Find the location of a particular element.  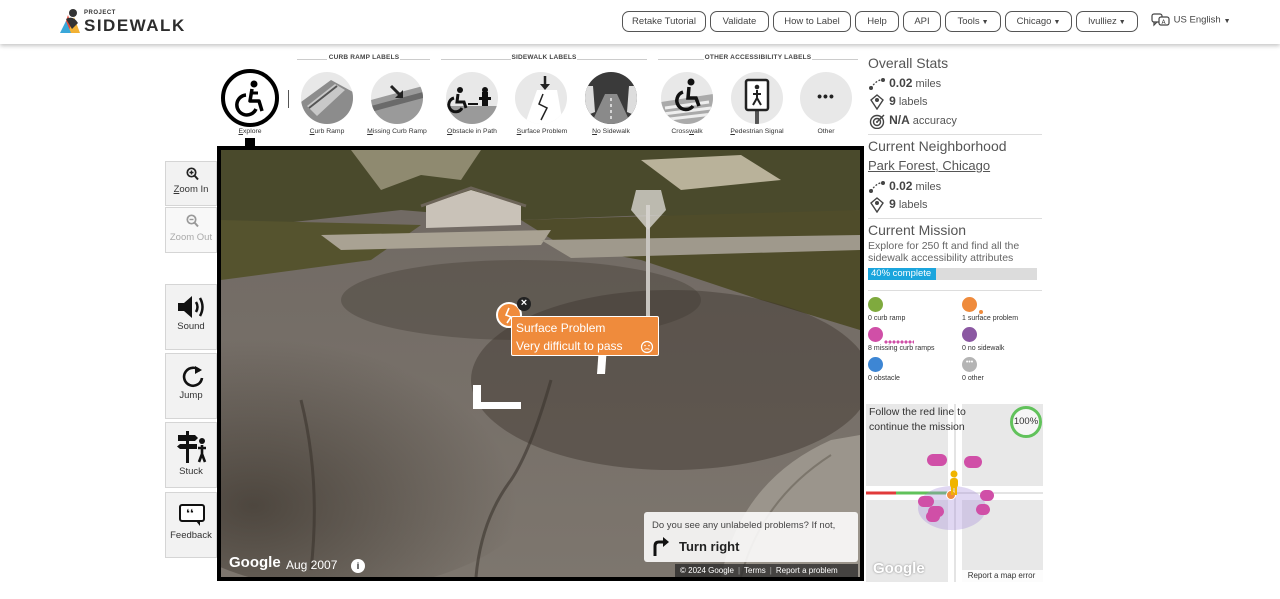

label-tooltip: Surface Problem Very difficult to pass is located at coordinates (585, 336).